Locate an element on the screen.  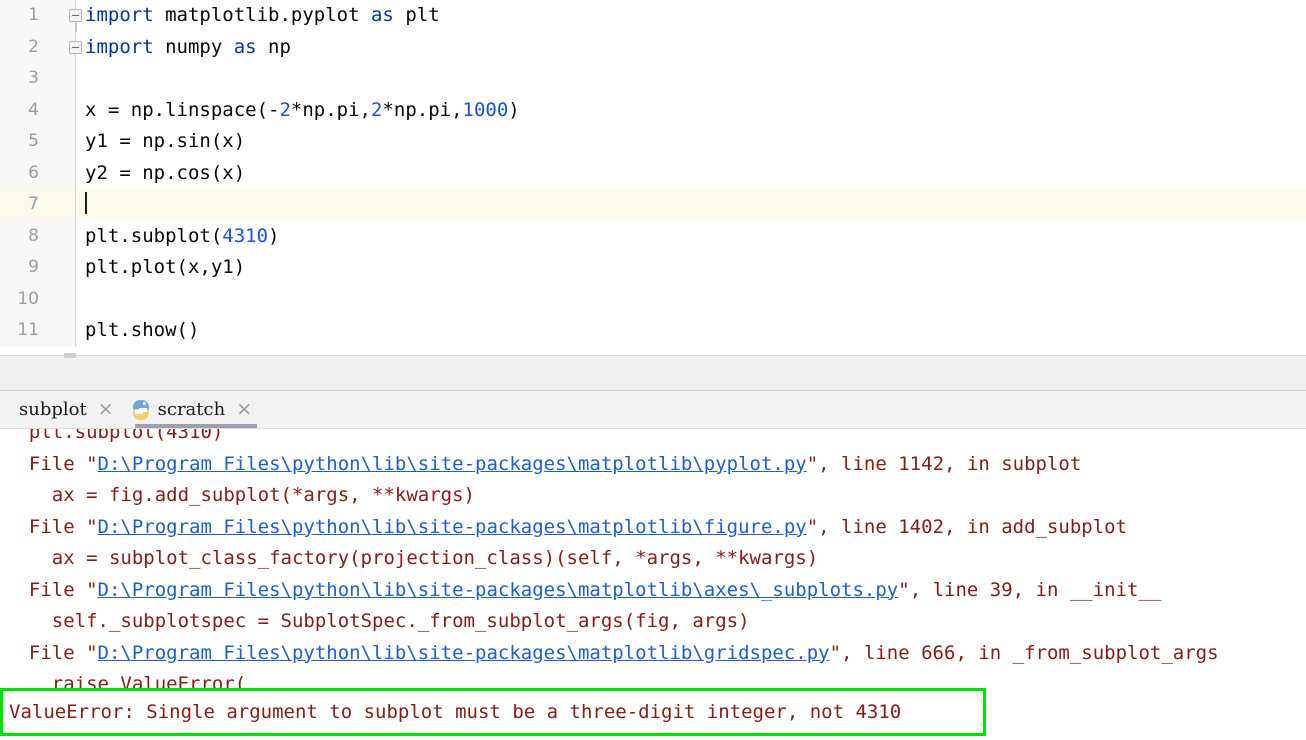
code-line-text: plt.show() is located at coordinates (142, 331).